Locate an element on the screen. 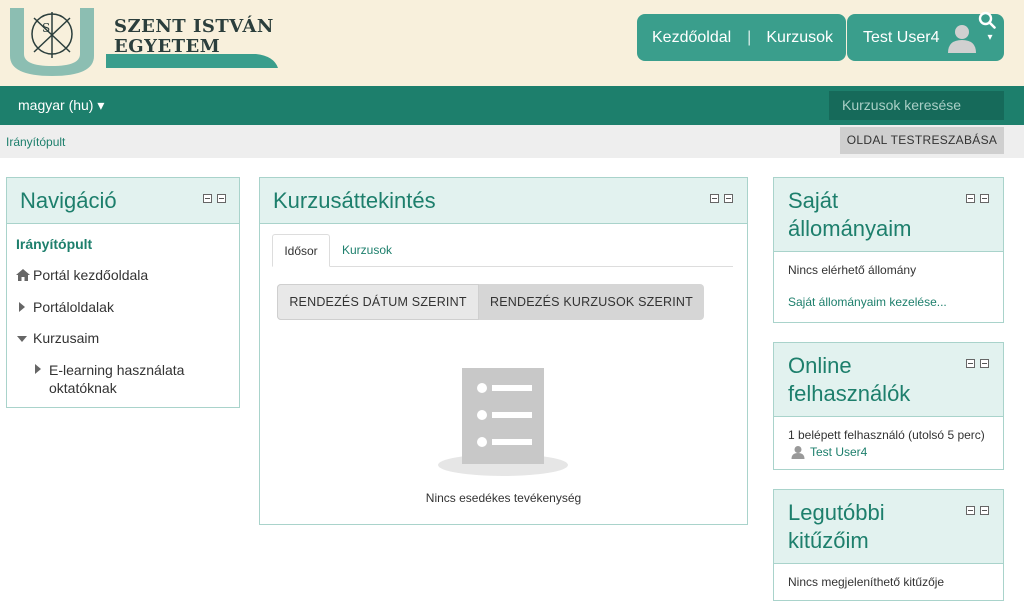 The height and width of the screenshot is (608, 1024). course-overview-title: Kurzusáttekintés is located at coordinates (354, 200).